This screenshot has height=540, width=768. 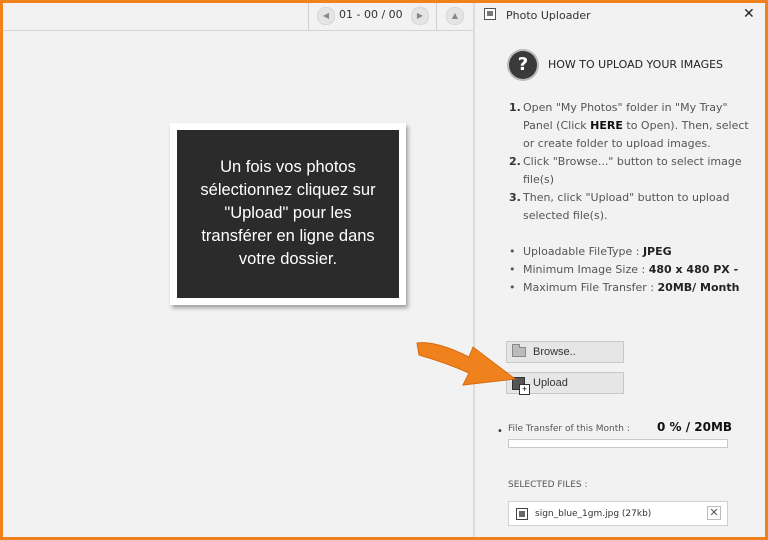 I want to click on transfer-progress-bar, so click(x=618, y=443).